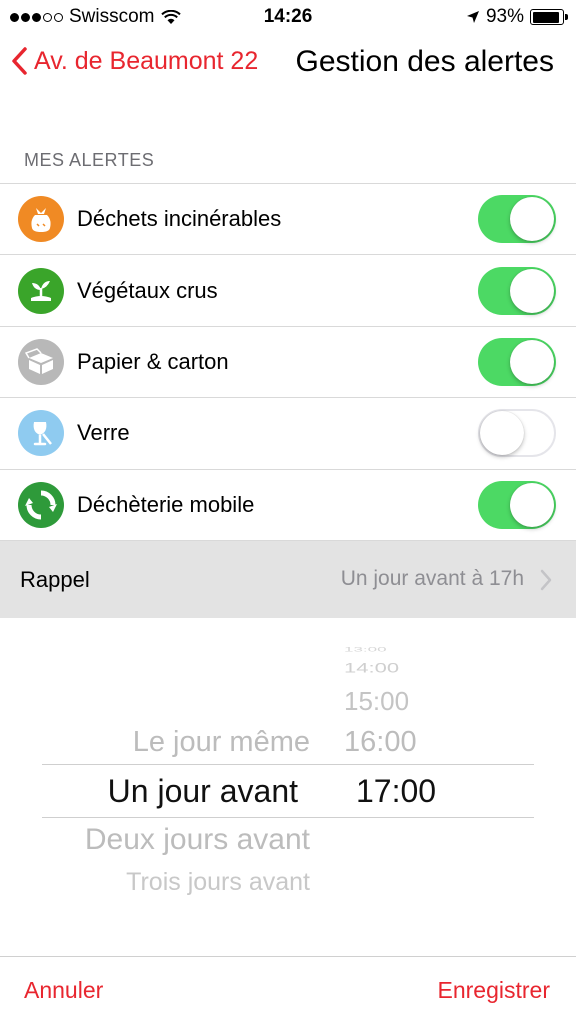  What do you see at coordinates (424, 61) in the screenshot?
I see `page-title: Gestion des alertes` at bounding box center [424, 61].